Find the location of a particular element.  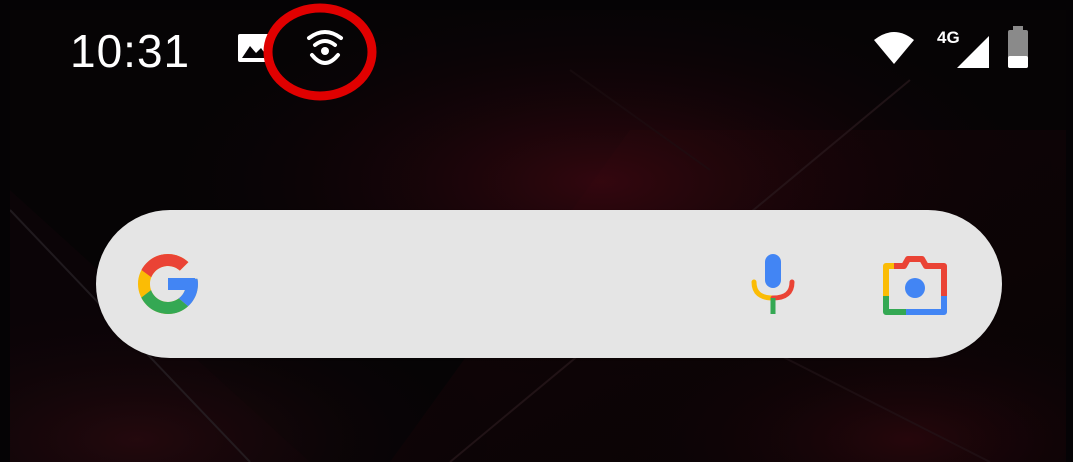

network-type-label: 4G is located at coordinates (948, 37).